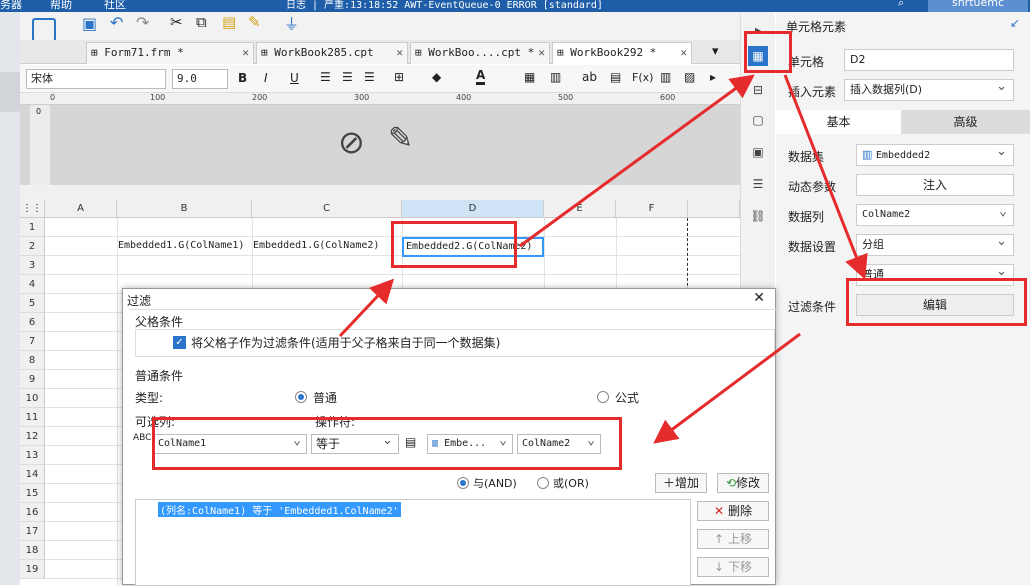  I want to click on text-color-button: A, so click(481, 76).